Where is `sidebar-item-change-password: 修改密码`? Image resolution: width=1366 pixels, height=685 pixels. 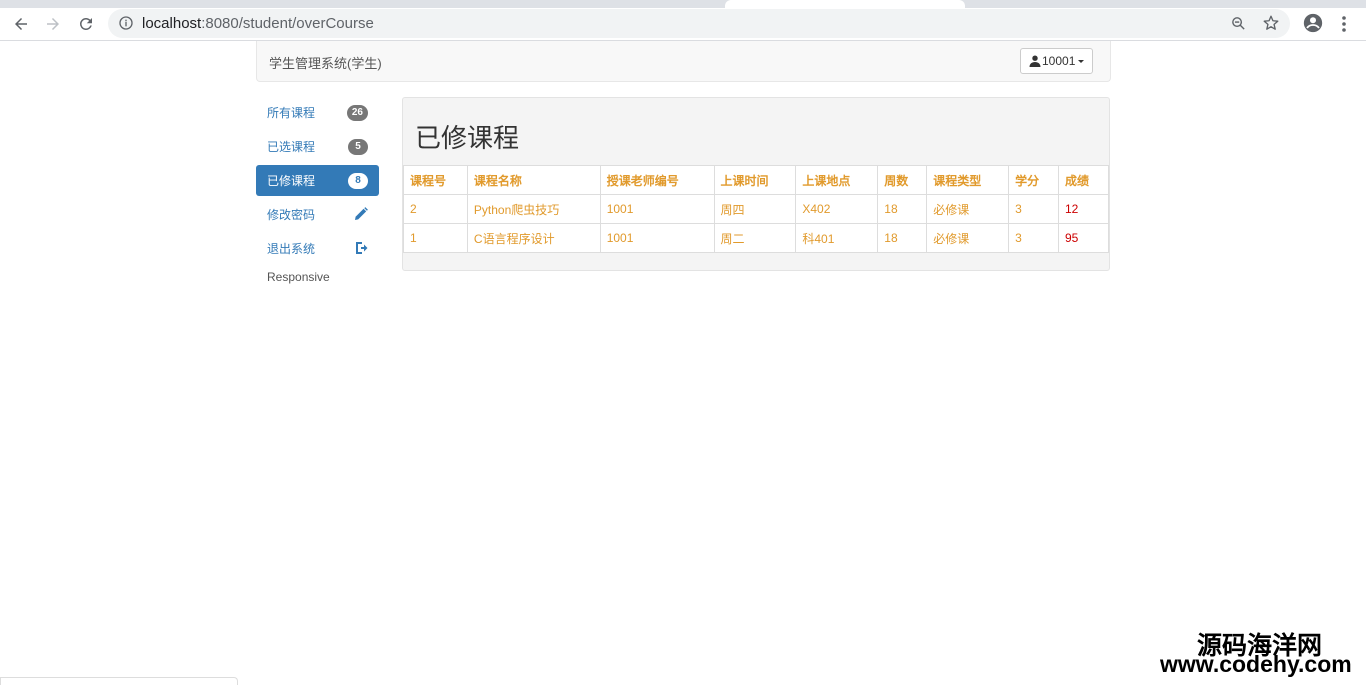
sidebar-item-change-password: 修改密码 is located at coordinates (317, 214).